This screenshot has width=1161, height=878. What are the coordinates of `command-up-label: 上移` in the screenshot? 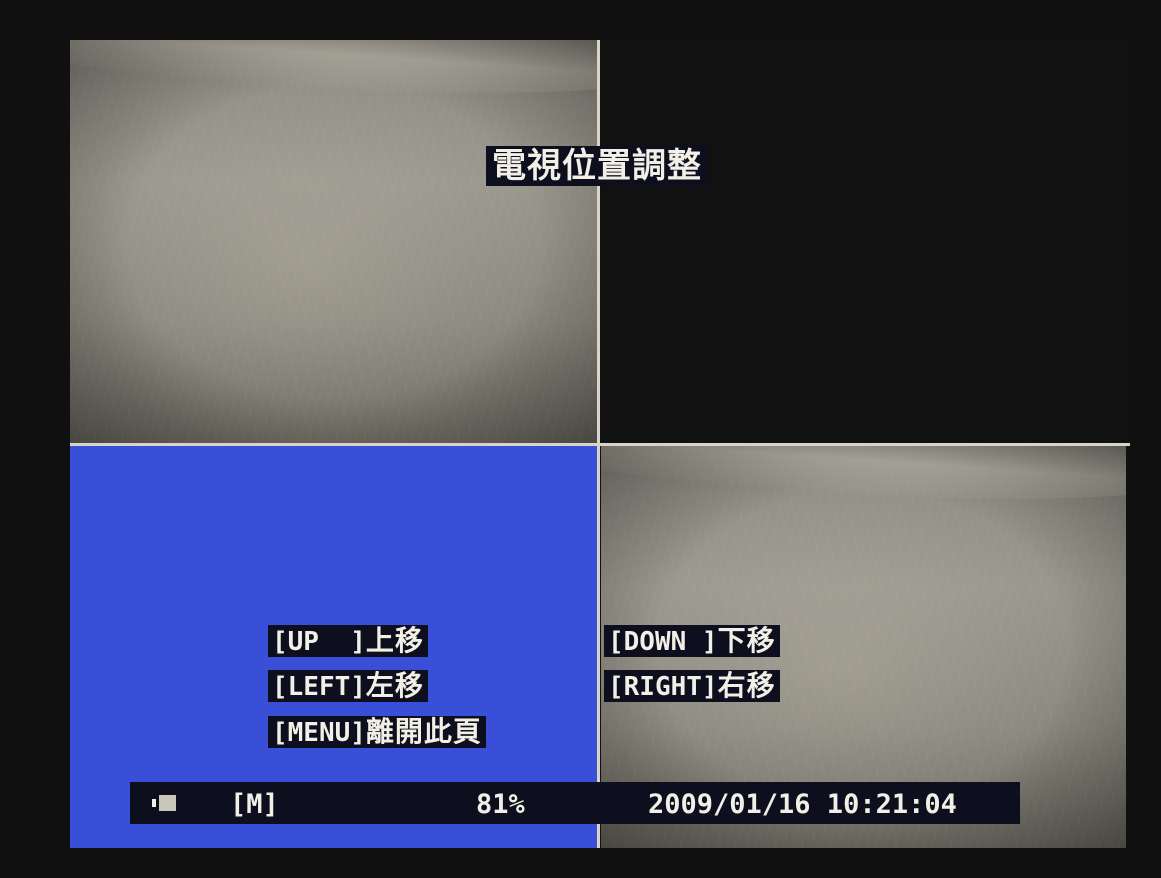 It's located at (394, 640).